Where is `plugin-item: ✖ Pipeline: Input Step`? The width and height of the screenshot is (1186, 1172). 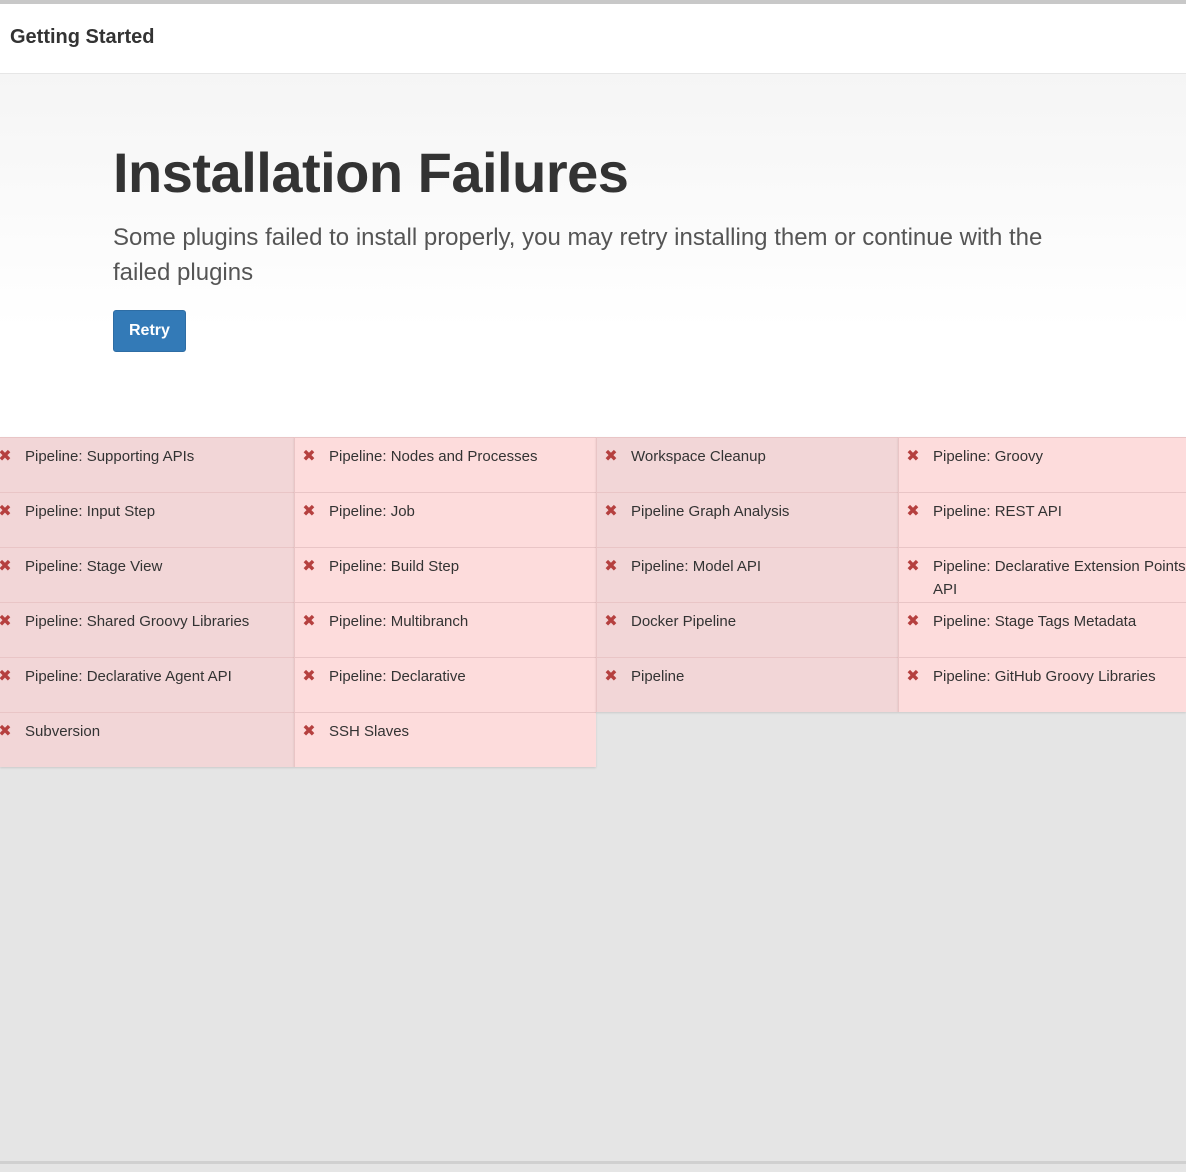 plugin-item: ✖ Pipeline: Input Step is located at coordinates (147, 519).